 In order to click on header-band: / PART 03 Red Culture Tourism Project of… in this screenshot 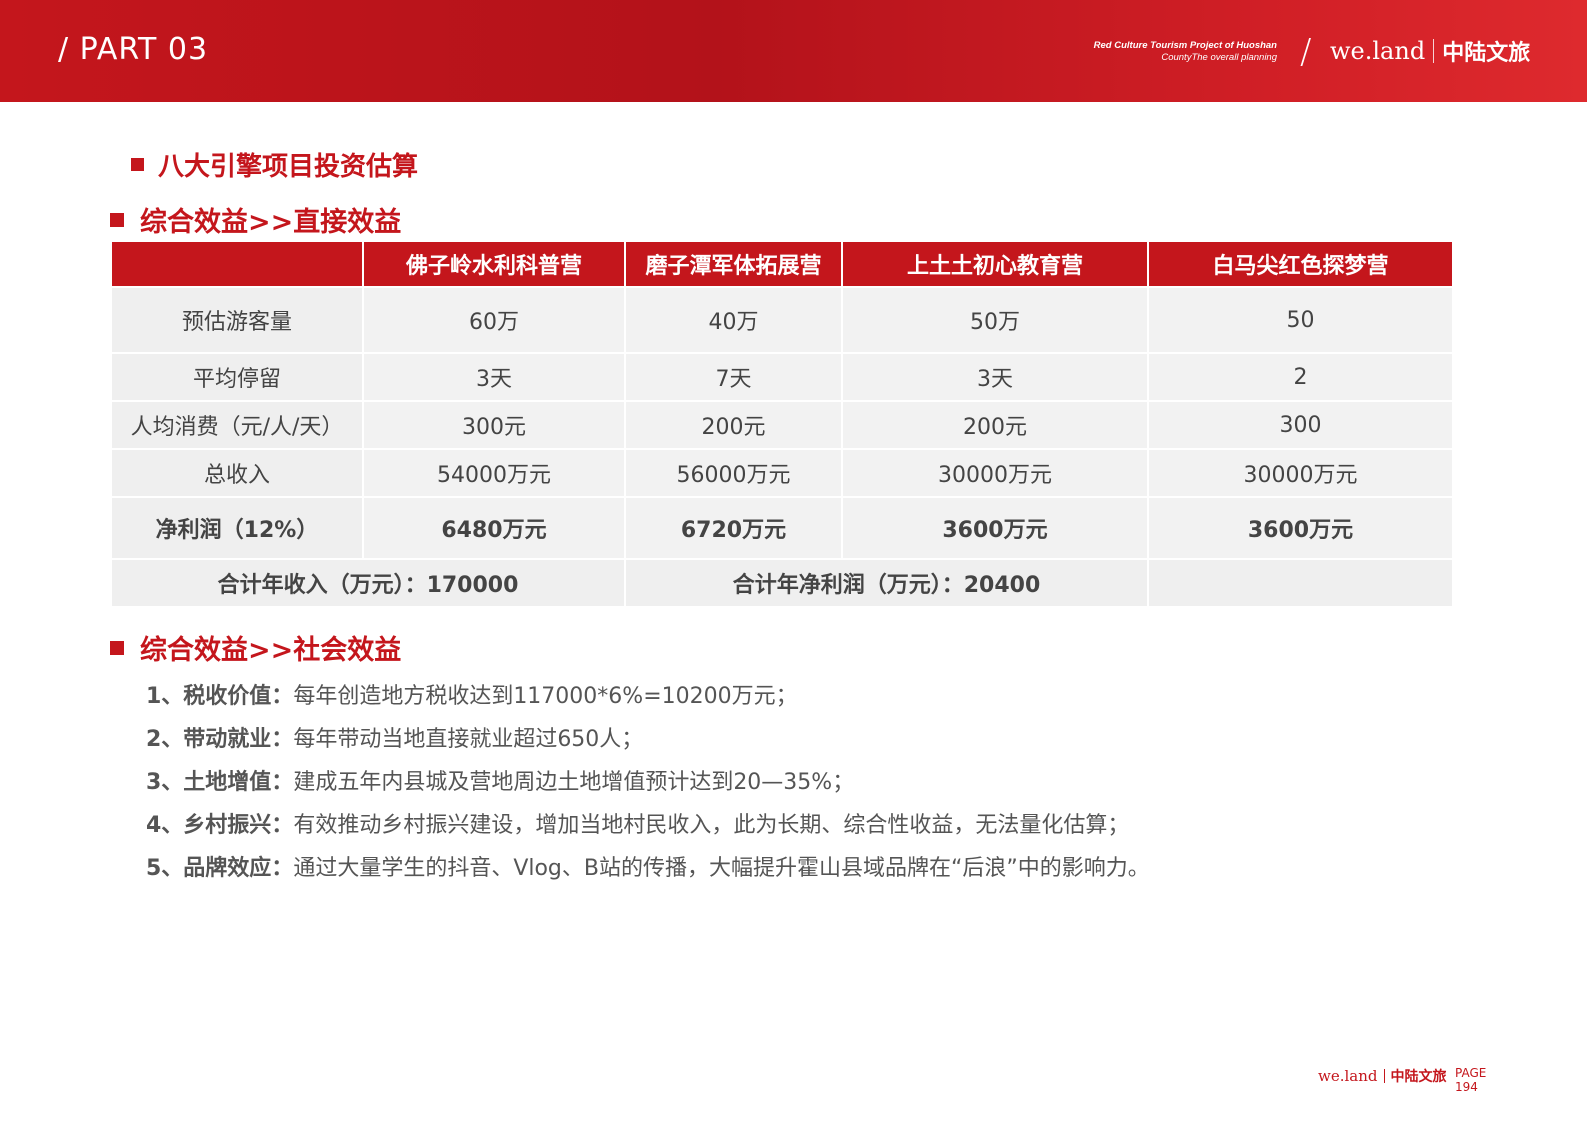, I will do `click(793, 51)`.